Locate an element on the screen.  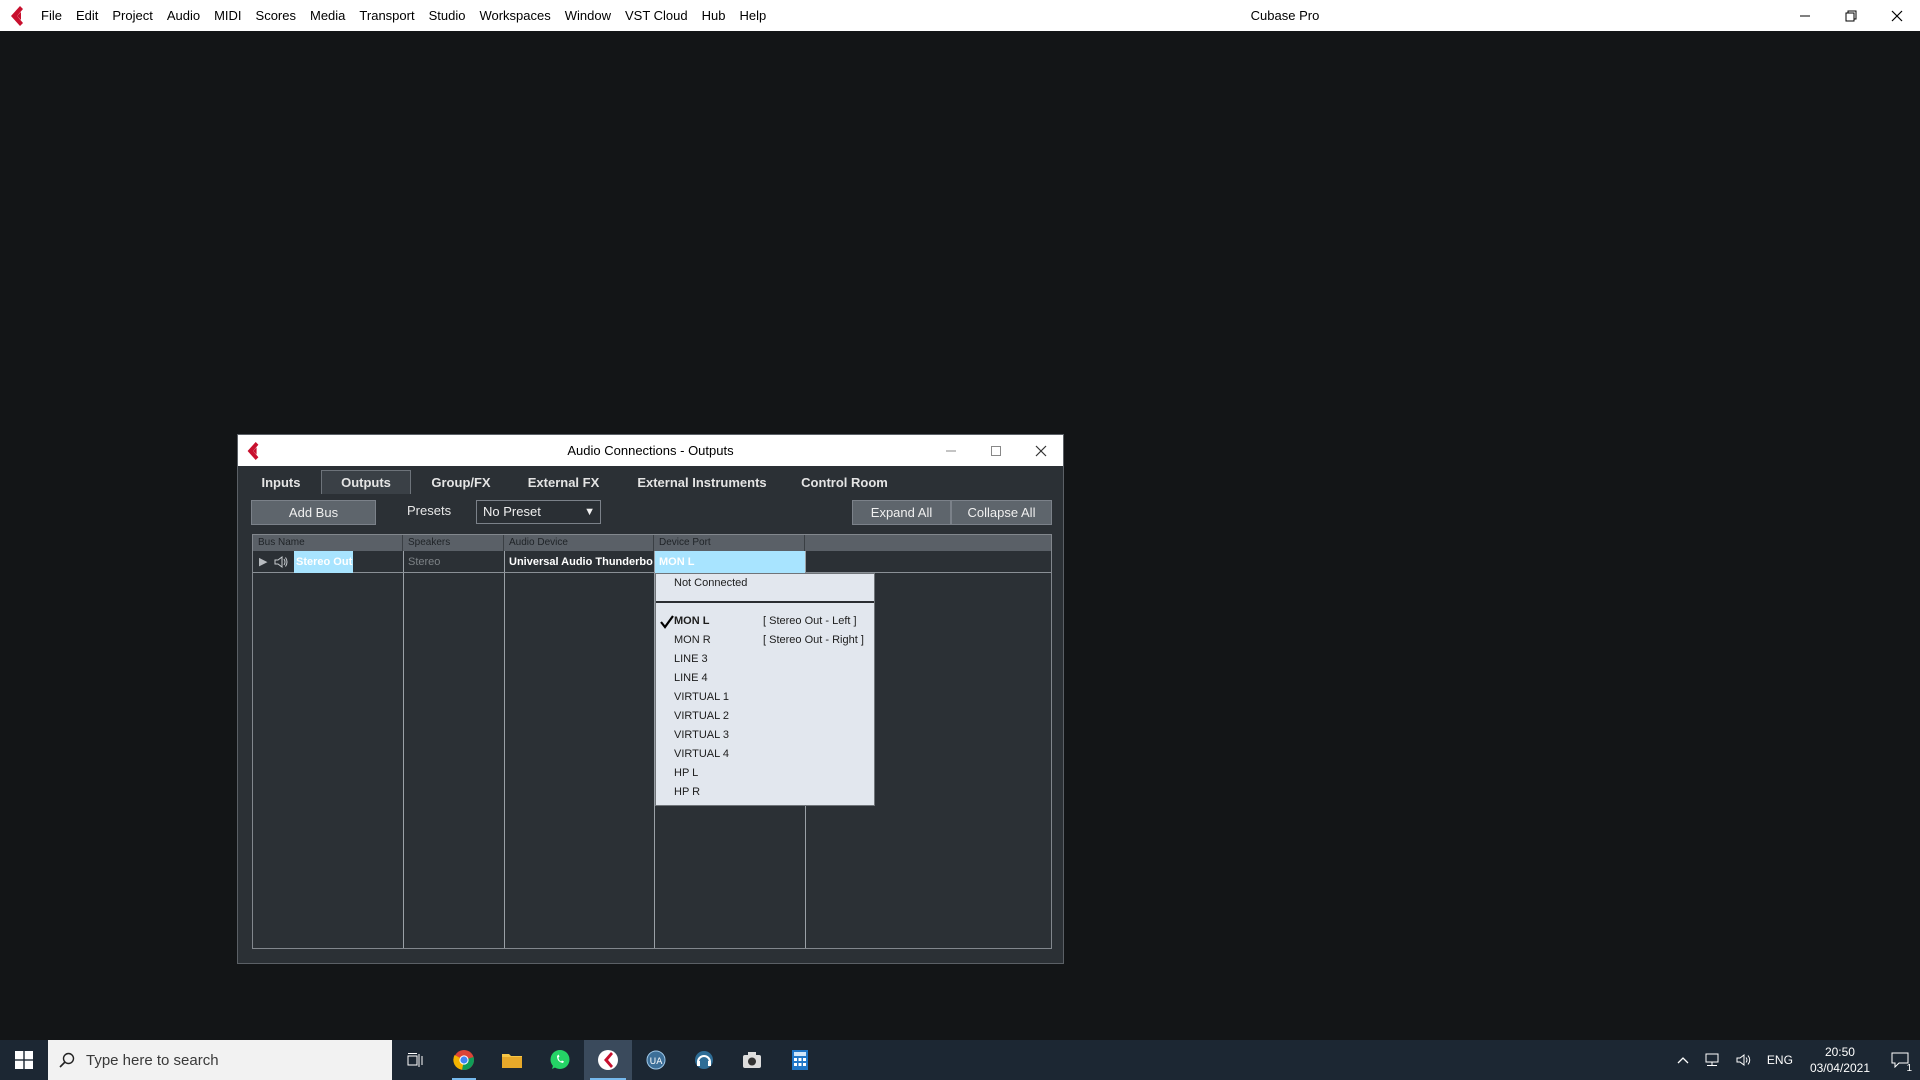
task-view-icon is located at coordinates (416, 1060).